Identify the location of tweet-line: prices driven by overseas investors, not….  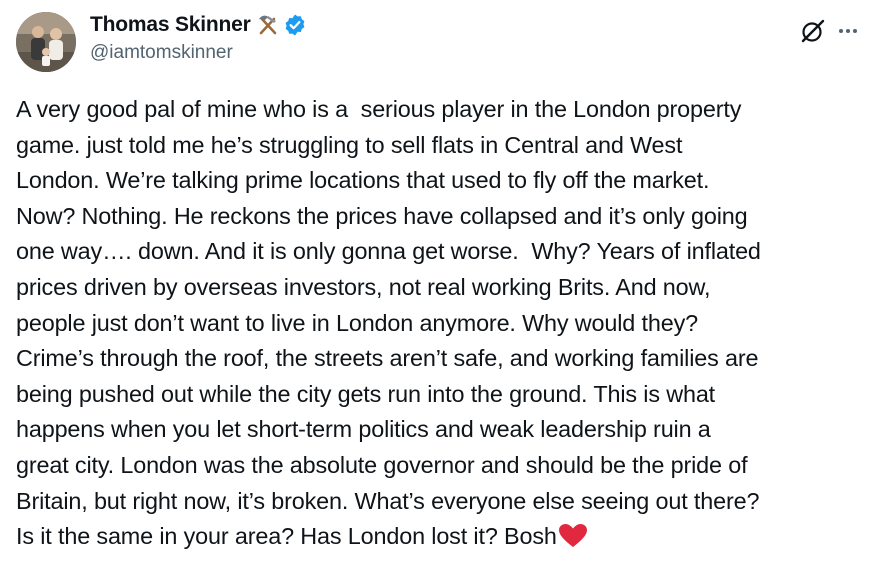
(363, 286).